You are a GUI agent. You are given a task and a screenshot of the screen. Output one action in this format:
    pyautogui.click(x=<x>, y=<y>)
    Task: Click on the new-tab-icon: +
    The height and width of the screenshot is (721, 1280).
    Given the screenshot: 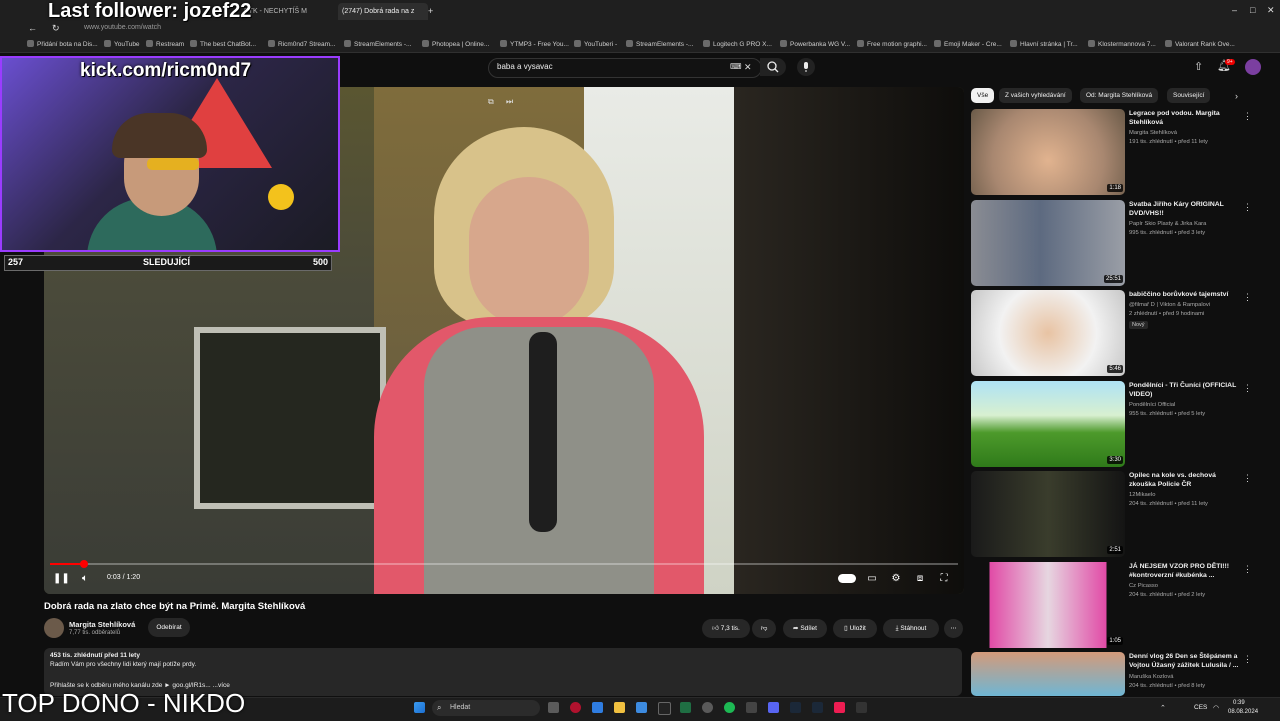 What is the action you would take?
    pyautogui.click(x=430, y=11)
    